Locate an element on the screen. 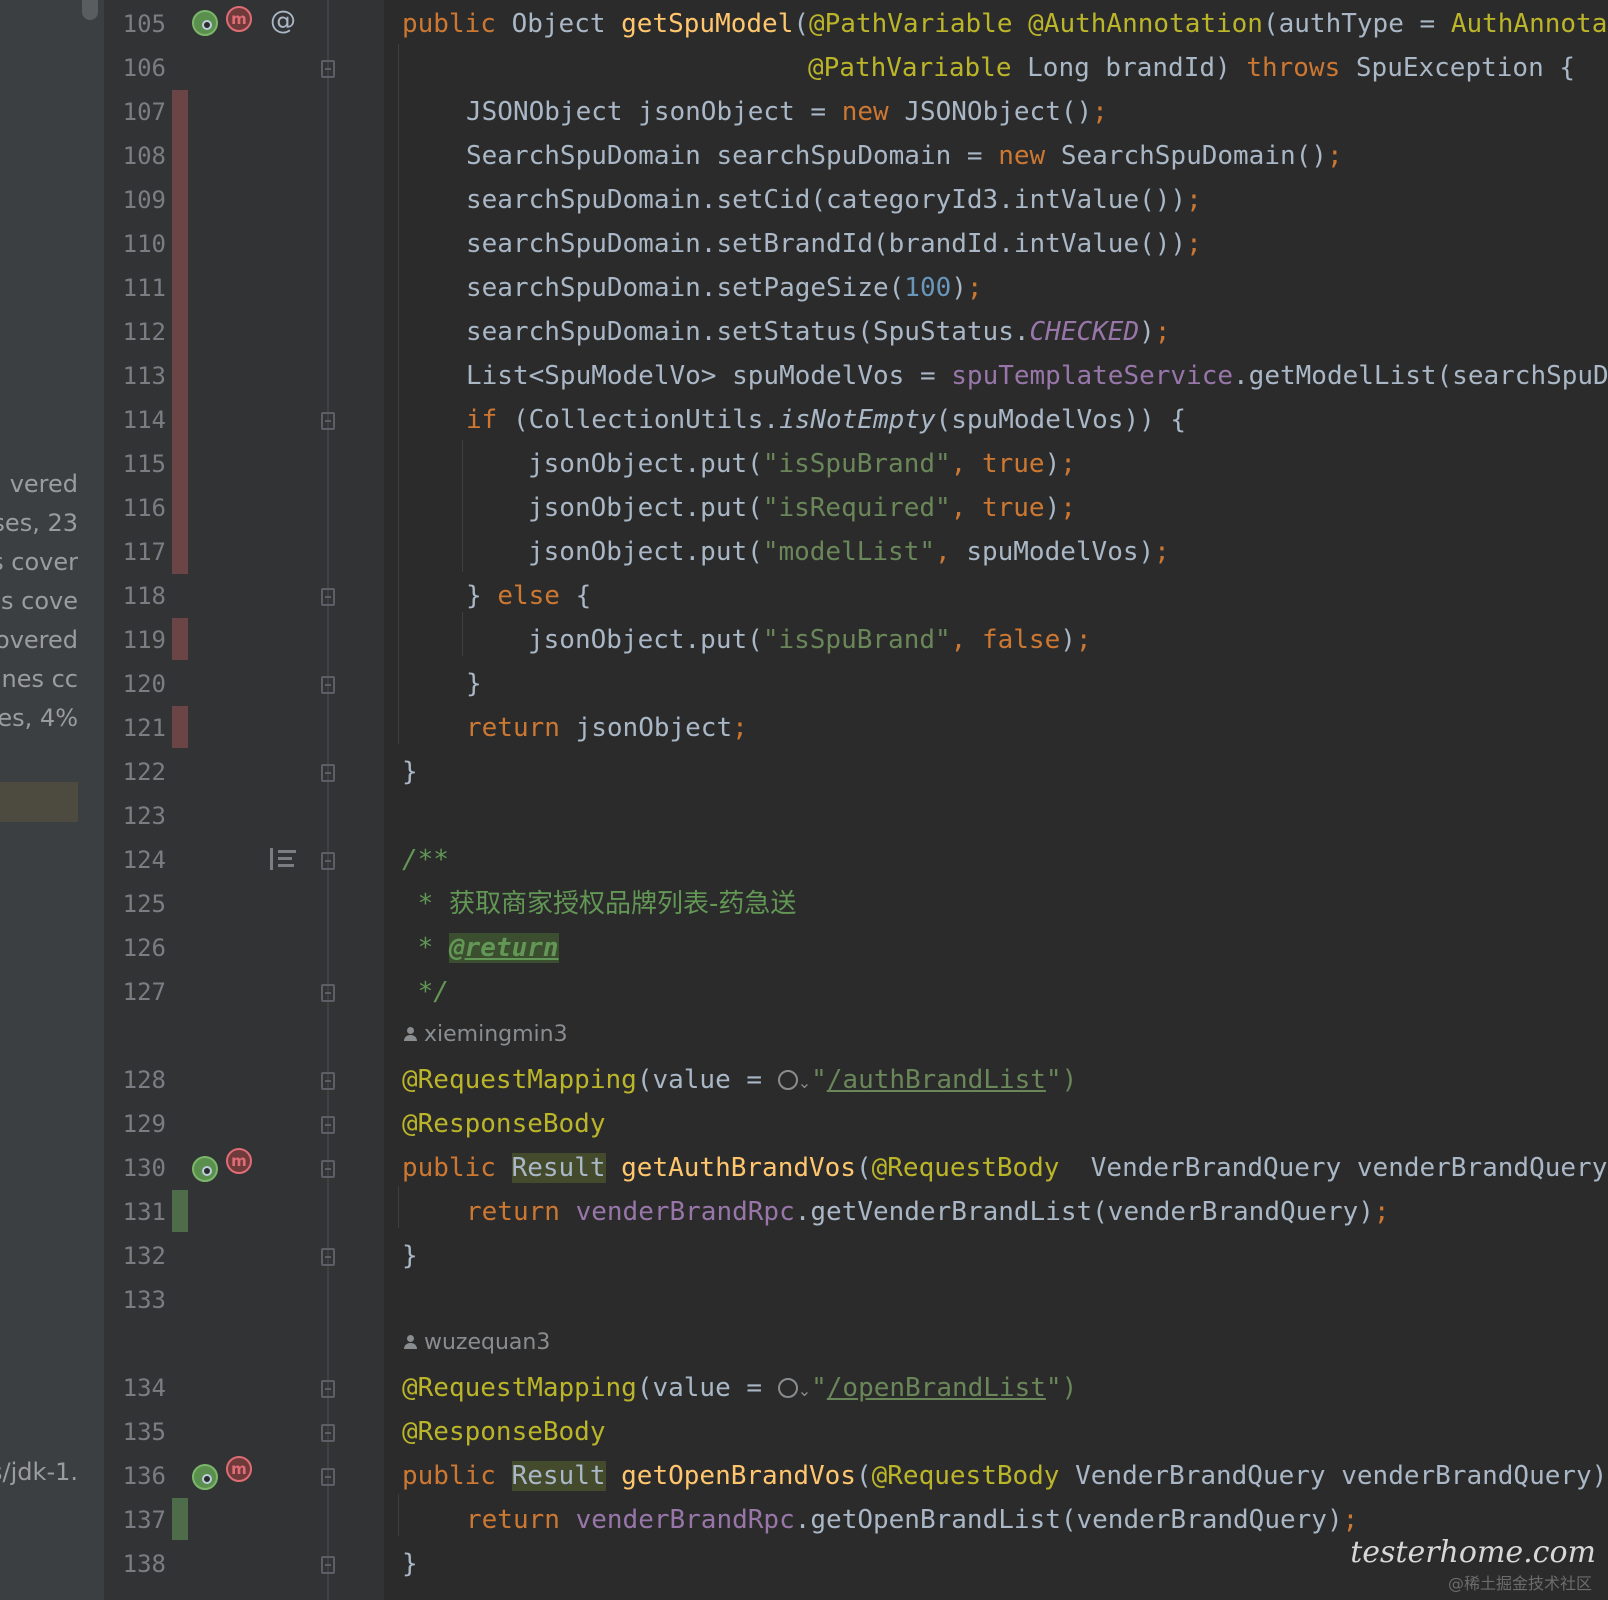 The height and width of the screenshot is (1600, 1608). code-line-121: return jsonObject; is located at coordinates (607, 728).